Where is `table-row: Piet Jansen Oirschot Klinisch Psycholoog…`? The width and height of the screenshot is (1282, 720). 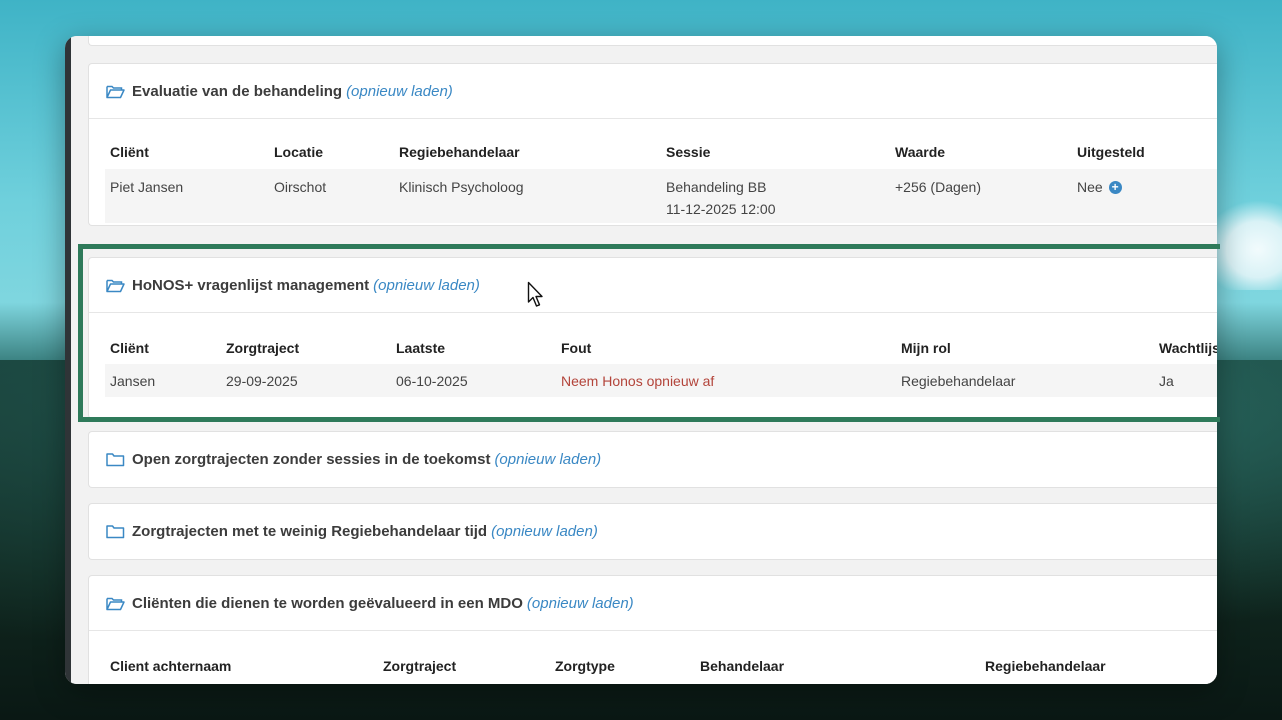
table-row: Piet Jansen Oirschot Klinisch Psycholoog… is located at coordinates (661, 196).